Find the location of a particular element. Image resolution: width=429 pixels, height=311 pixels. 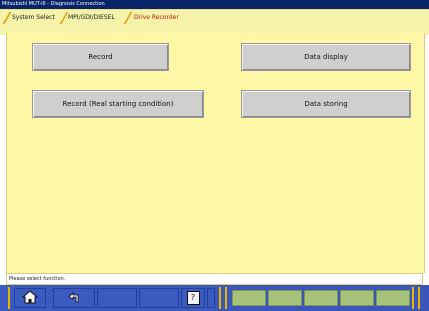

back-arrow-icon is located at coordinates (74, 298).